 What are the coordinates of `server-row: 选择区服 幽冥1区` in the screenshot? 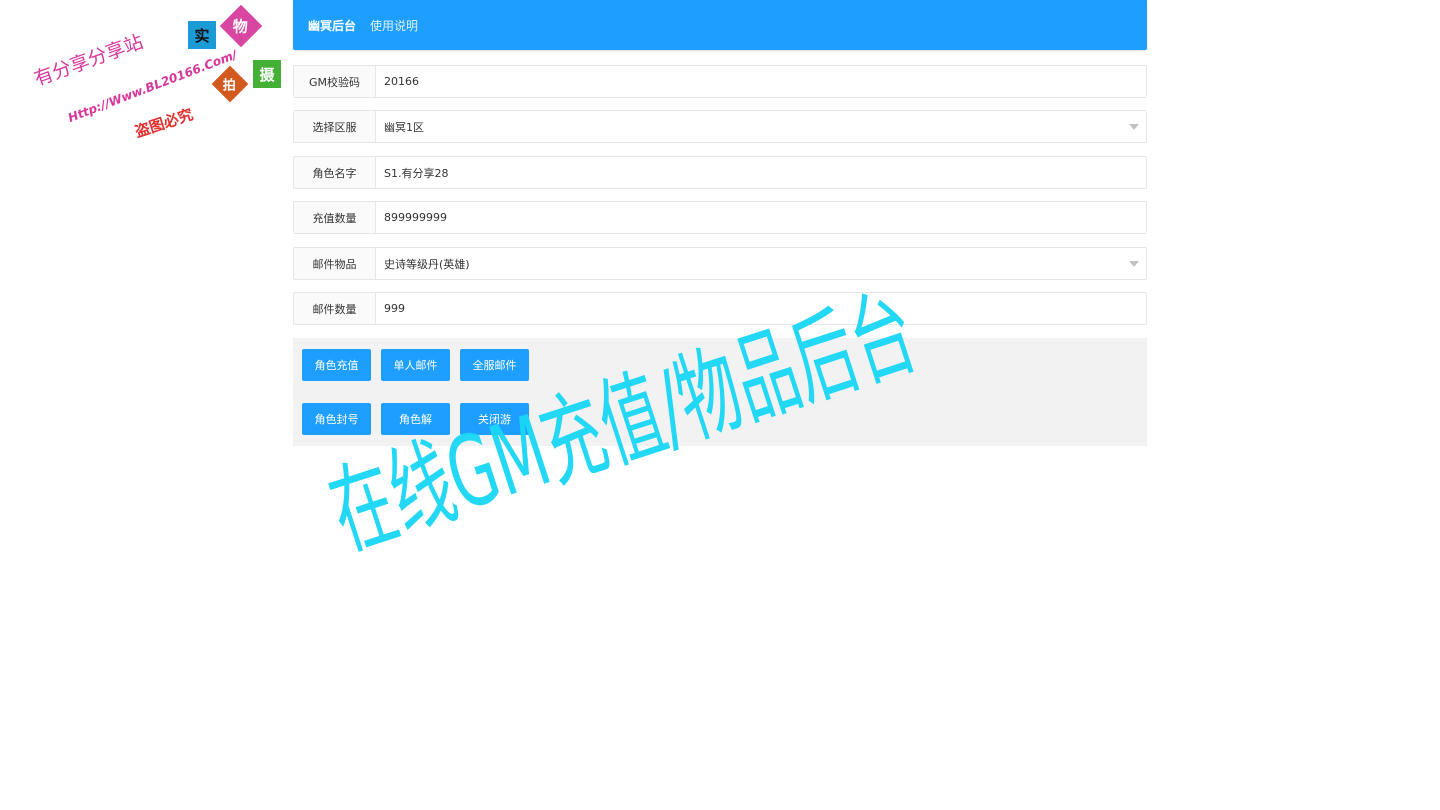 It's located at (720, 126).